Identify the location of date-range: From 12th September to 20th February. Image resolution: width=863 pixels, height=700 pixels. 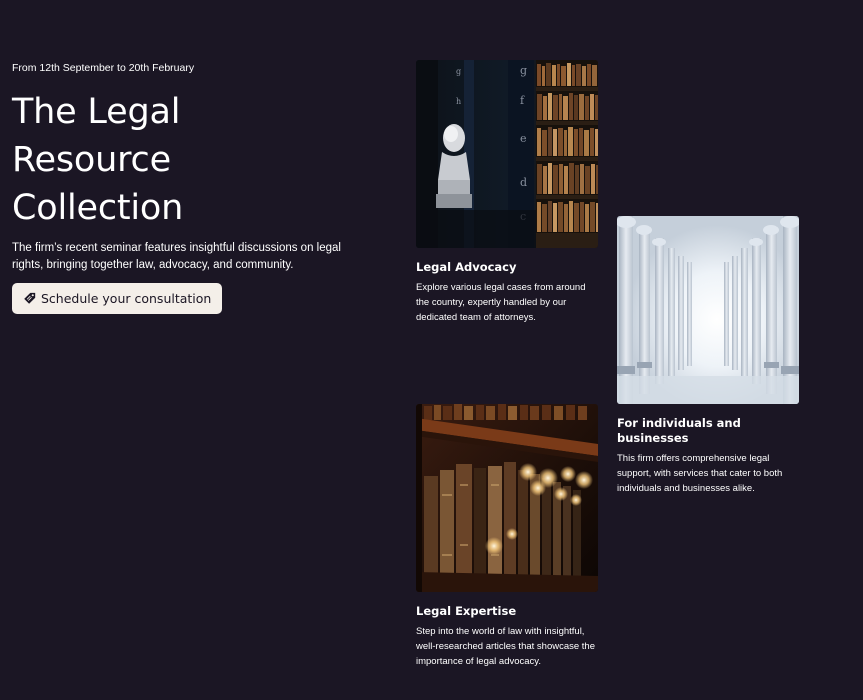
(103, 68).